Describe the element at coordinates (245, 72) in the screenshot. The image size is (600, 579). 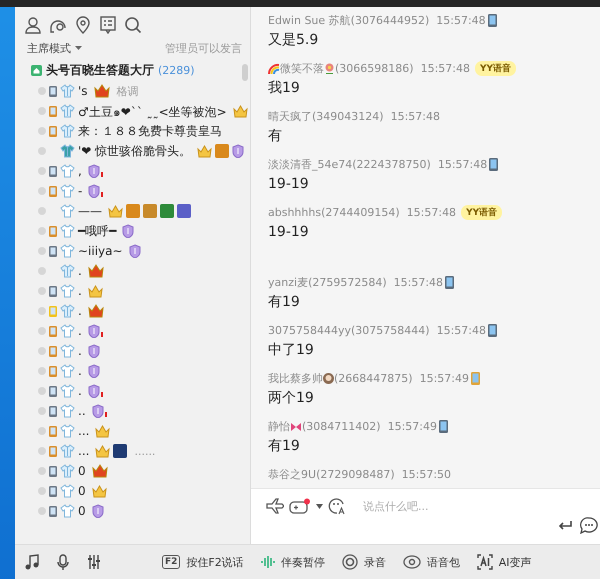
I see `scrollbar-thumb` at that location.